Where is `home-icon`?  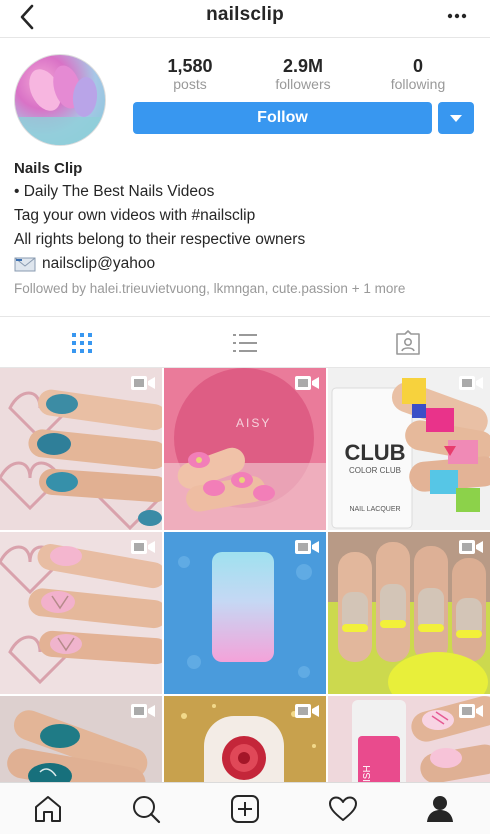 home-icon is located at coordinates (48, 809).